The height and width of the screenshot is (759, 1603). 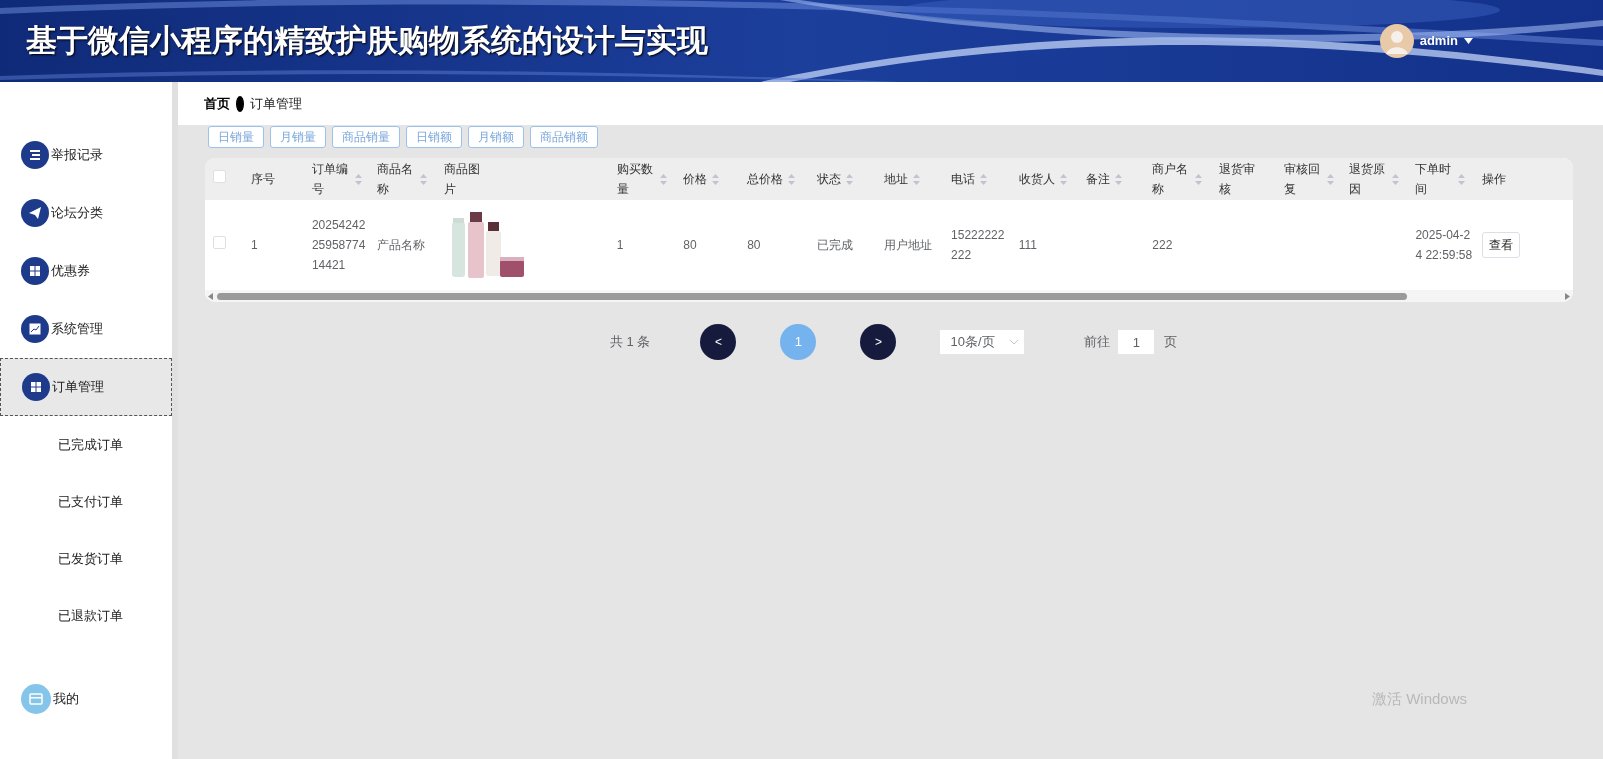 I want to click on table-cell-text: 2025-04-24 22:59:58, so click(x=1444, y=245).